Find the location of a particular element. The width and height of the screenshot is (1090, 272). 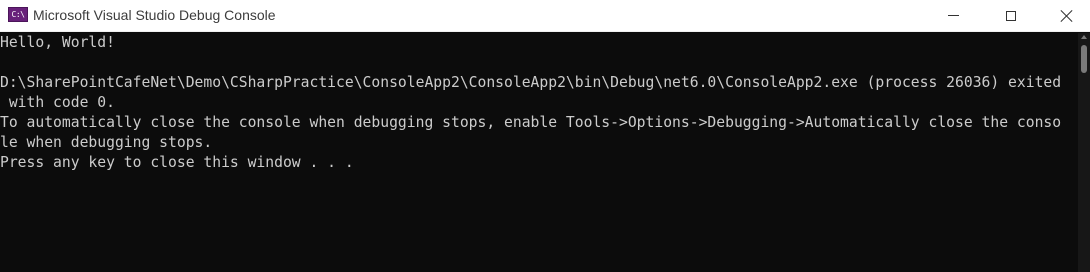

maximize-icon is located at coordinates (1011, 15).